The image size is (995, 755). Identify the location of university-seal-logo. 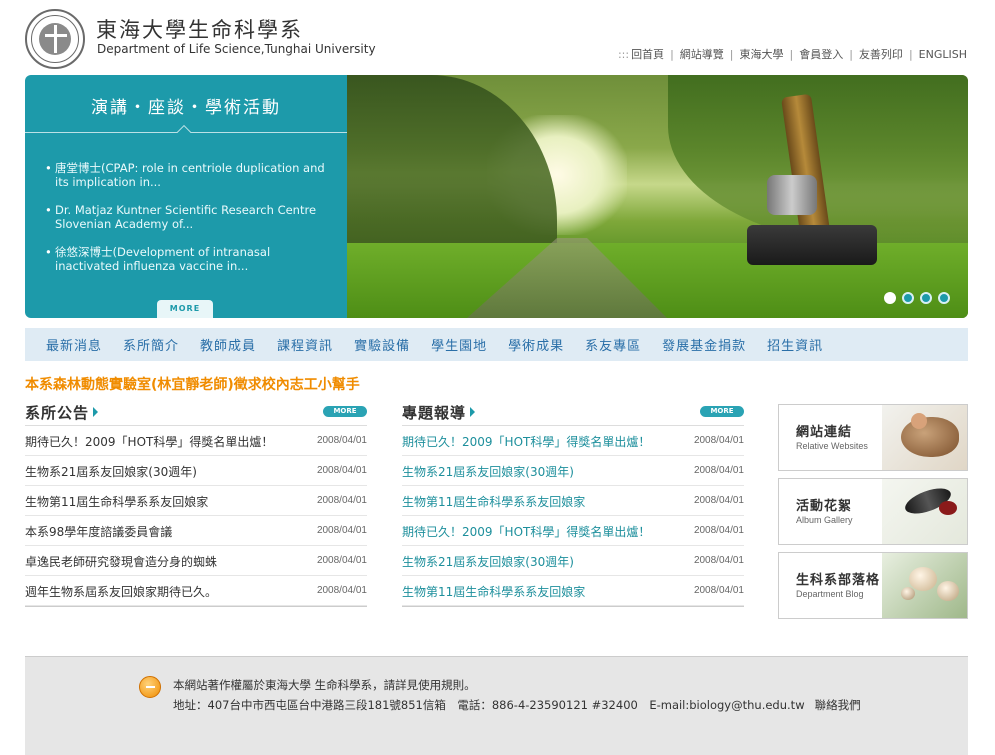
(55, 39).